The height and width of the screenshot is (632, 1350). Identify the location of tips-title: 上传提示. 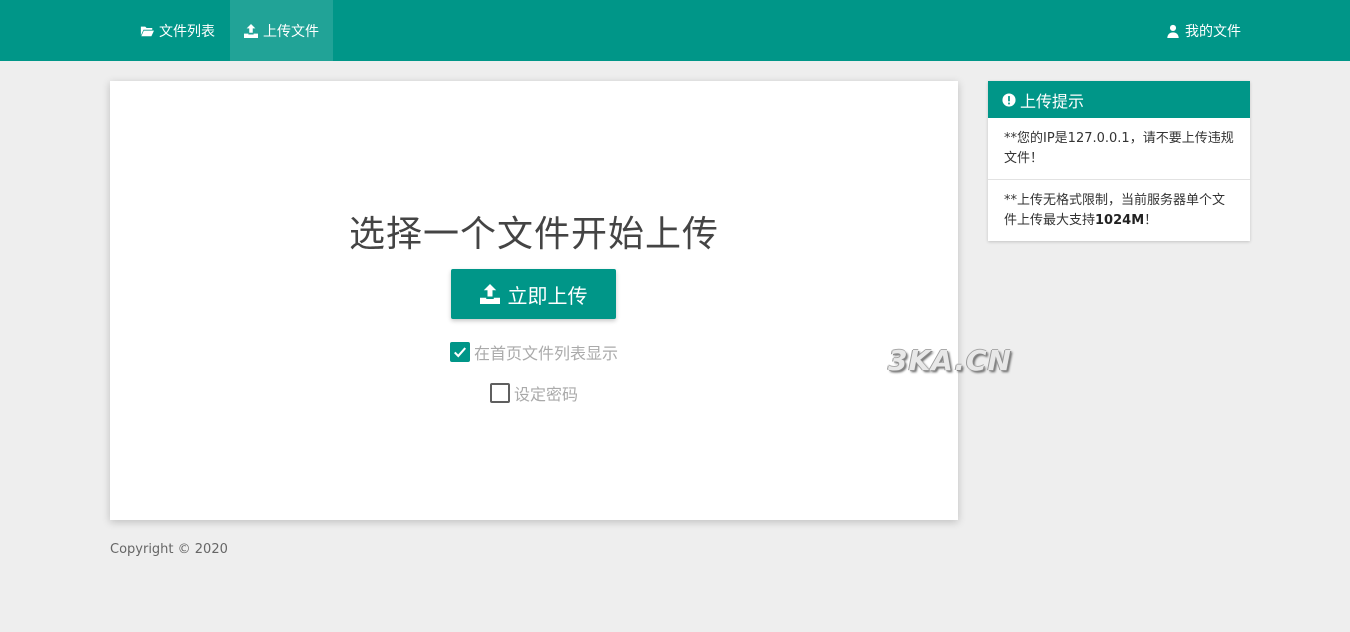
(1052, 101).